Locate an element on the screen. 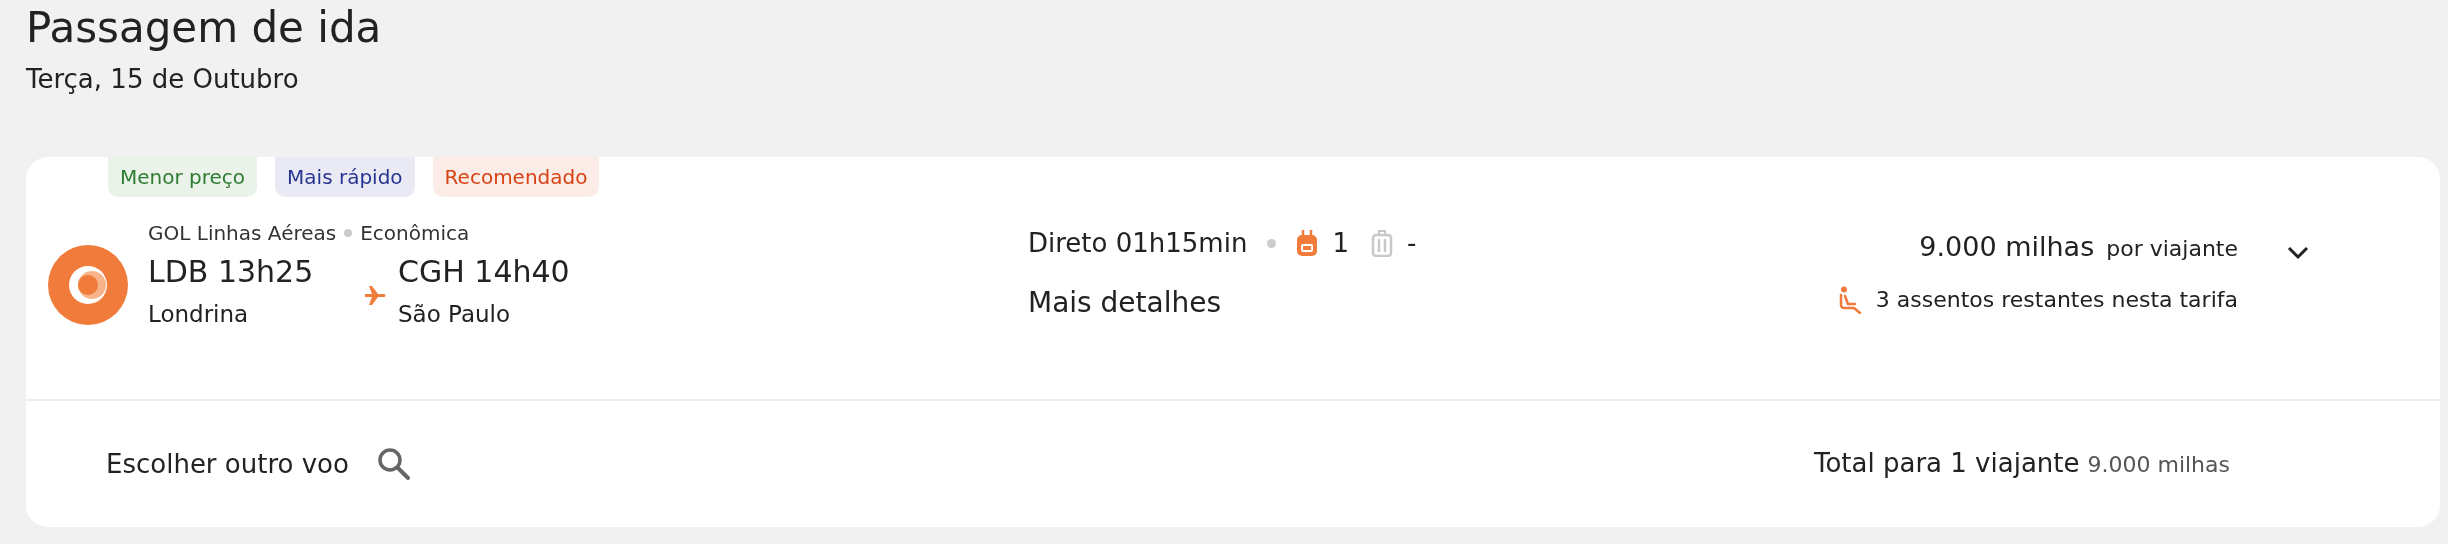 The image size is (2448, 544). baggage-count: 1 is located at coordinates (1340, 243).